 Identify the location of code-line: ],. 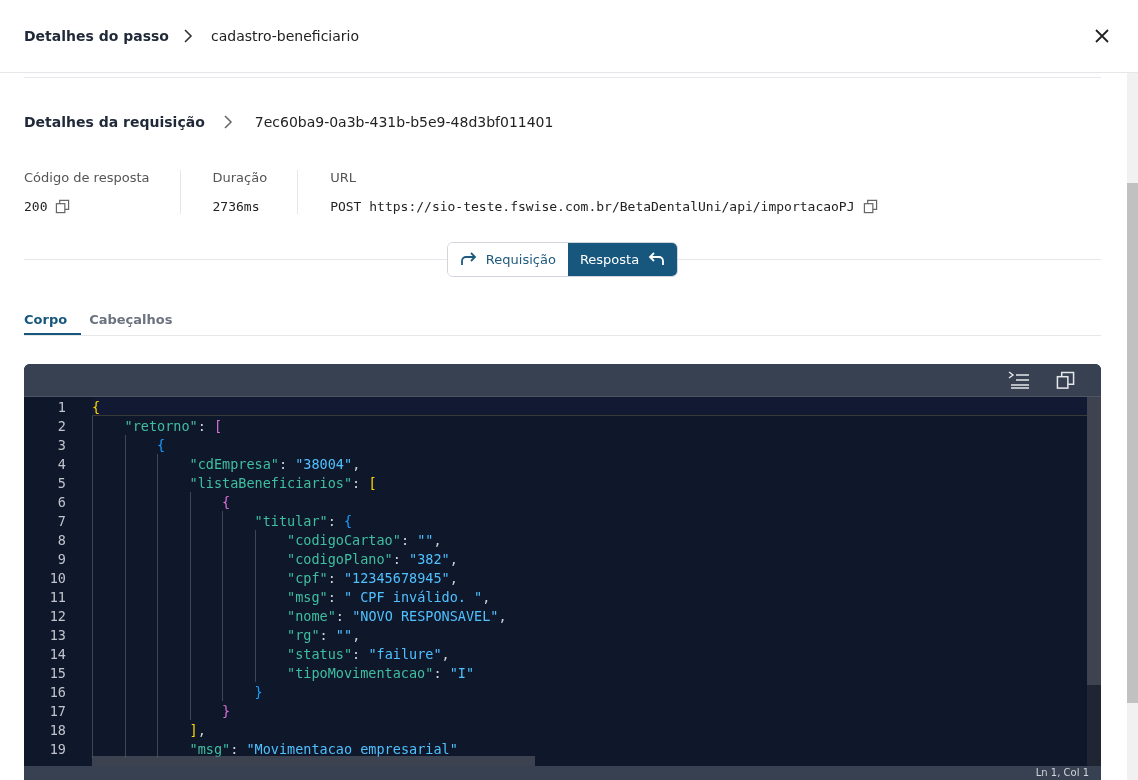
(197, 729).